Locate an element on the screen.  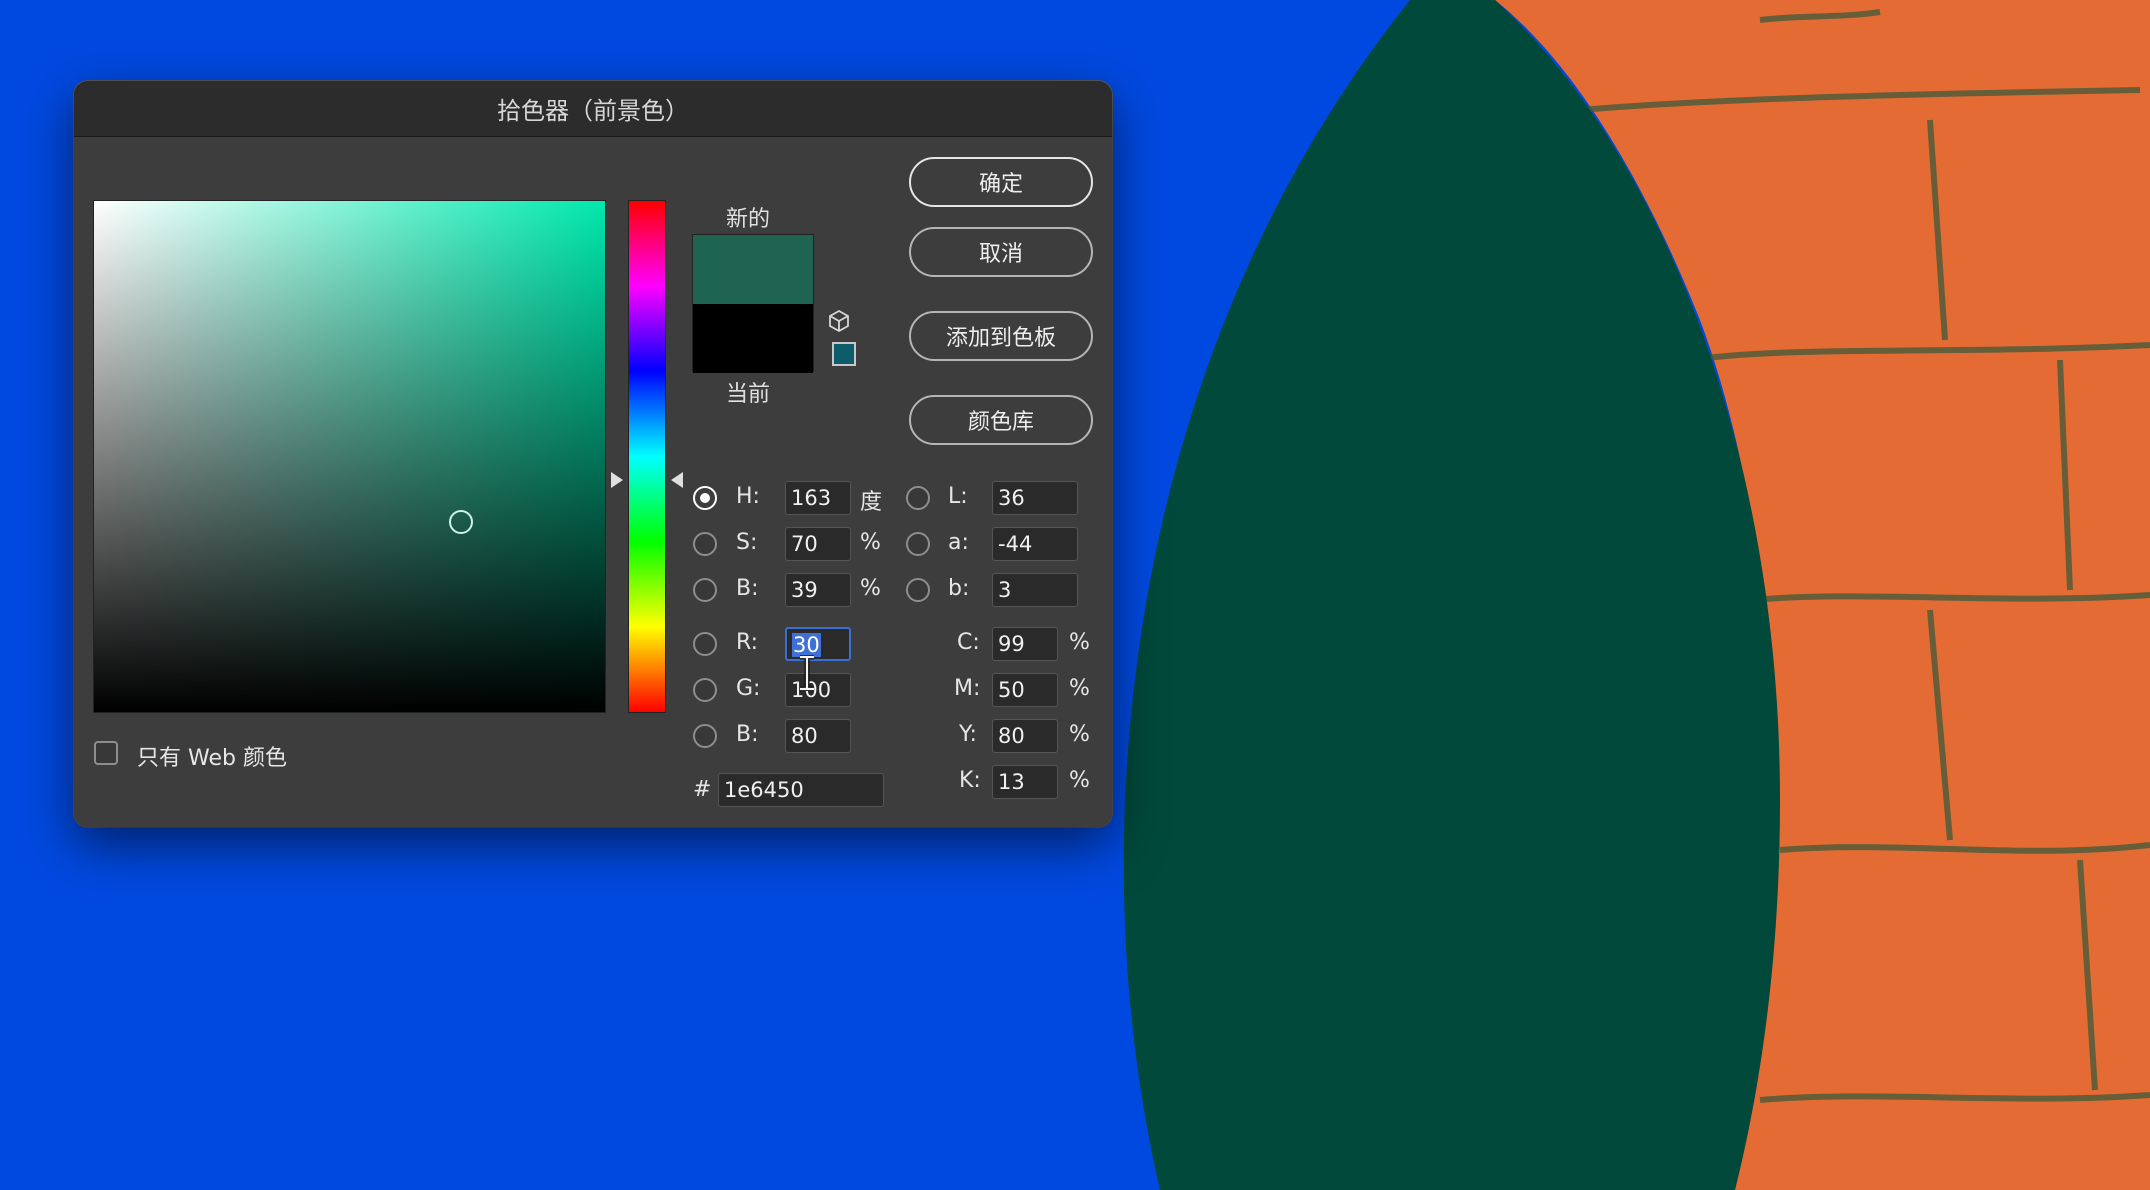
new-color-swatch is located at coordinates (753, 269).